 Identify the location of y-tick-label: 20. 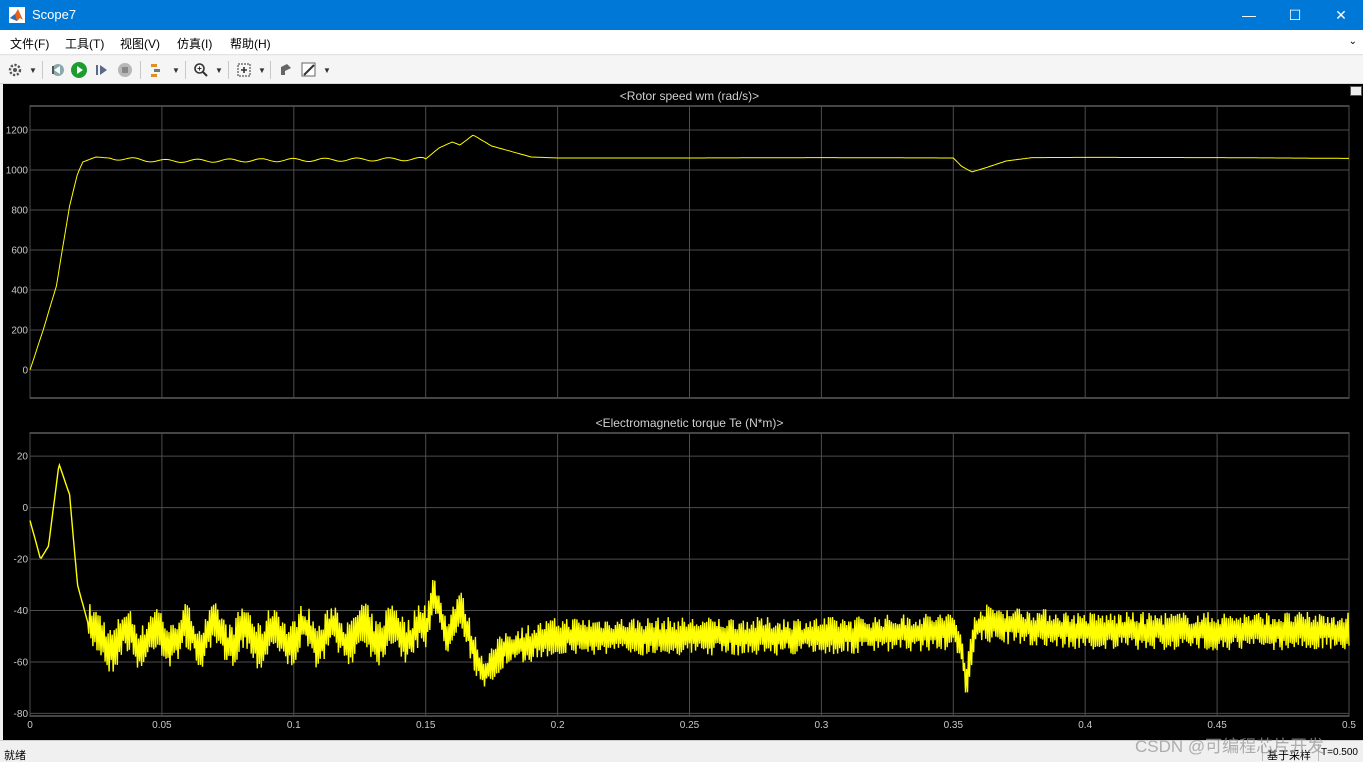
(23, 457).